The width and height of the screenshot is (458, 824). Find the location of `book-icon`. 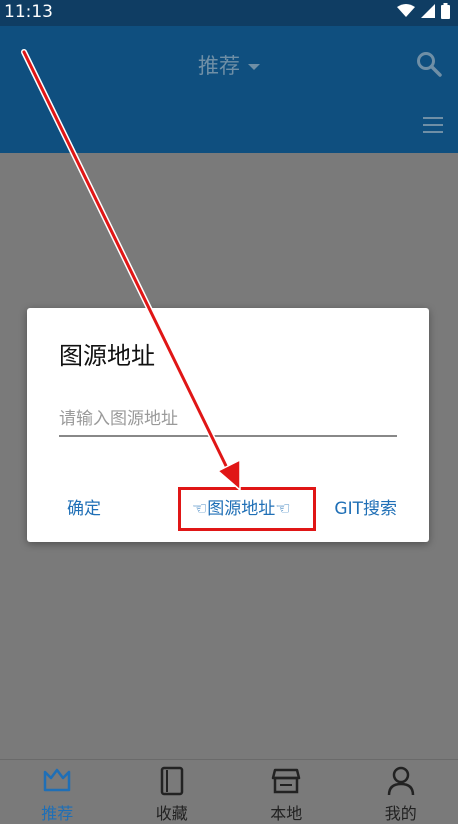

book-icon is located at coordinates (172, 781).